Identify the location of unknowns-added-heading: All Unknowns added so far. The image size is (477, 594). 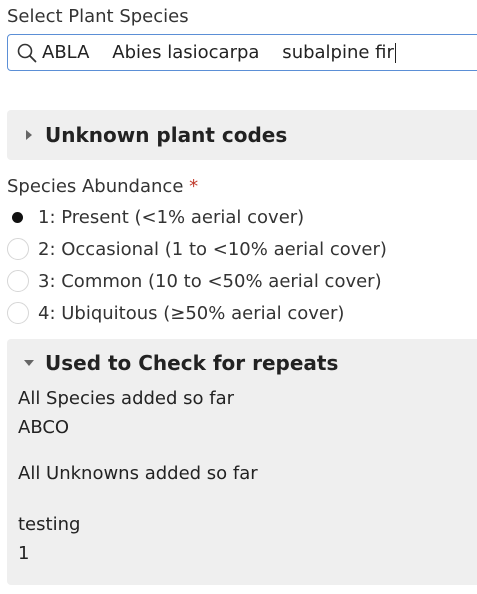
(138, 473).